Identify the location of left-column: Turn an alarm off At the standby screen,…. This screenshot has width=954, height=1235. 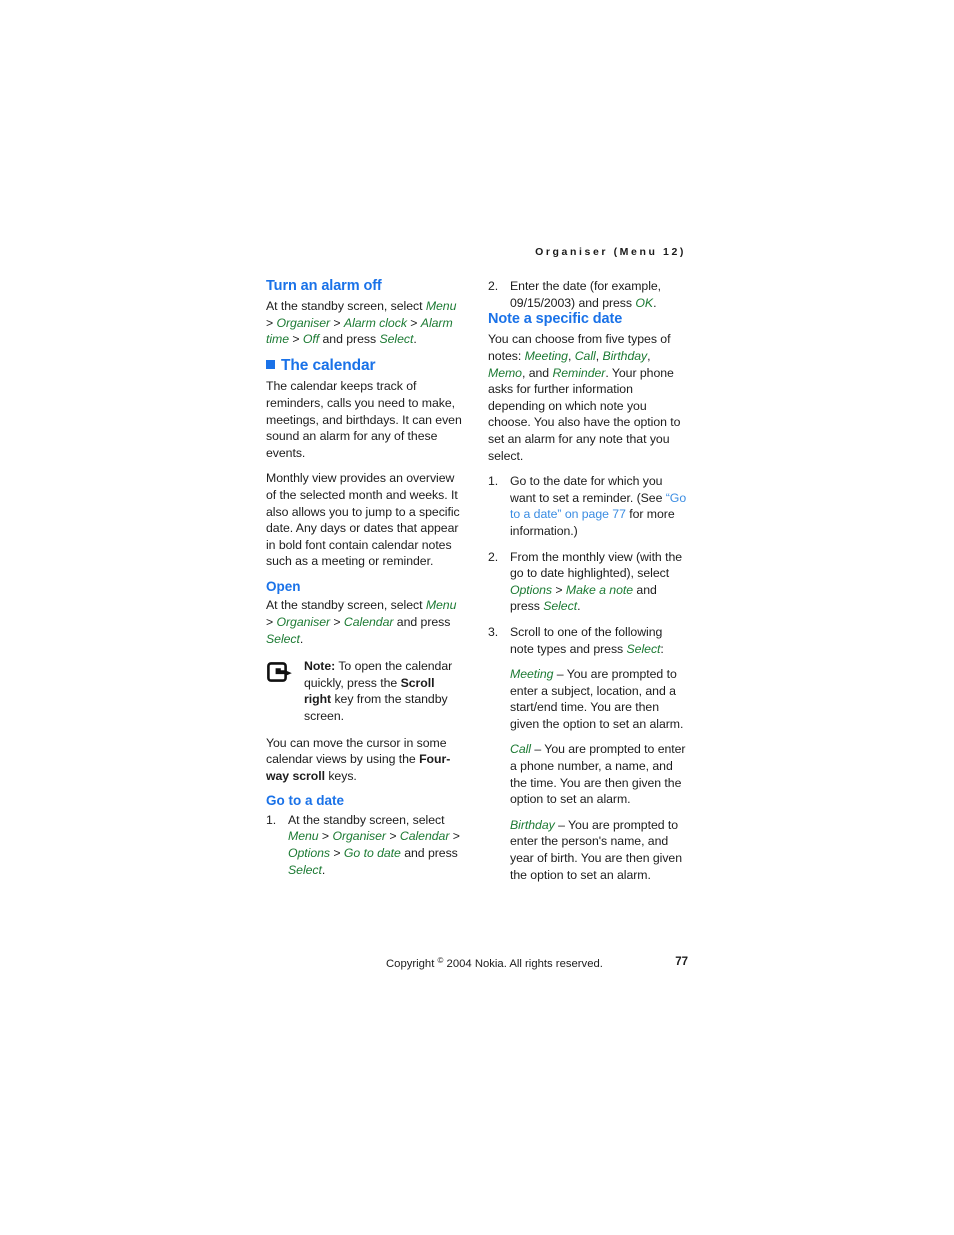
(364, 578).